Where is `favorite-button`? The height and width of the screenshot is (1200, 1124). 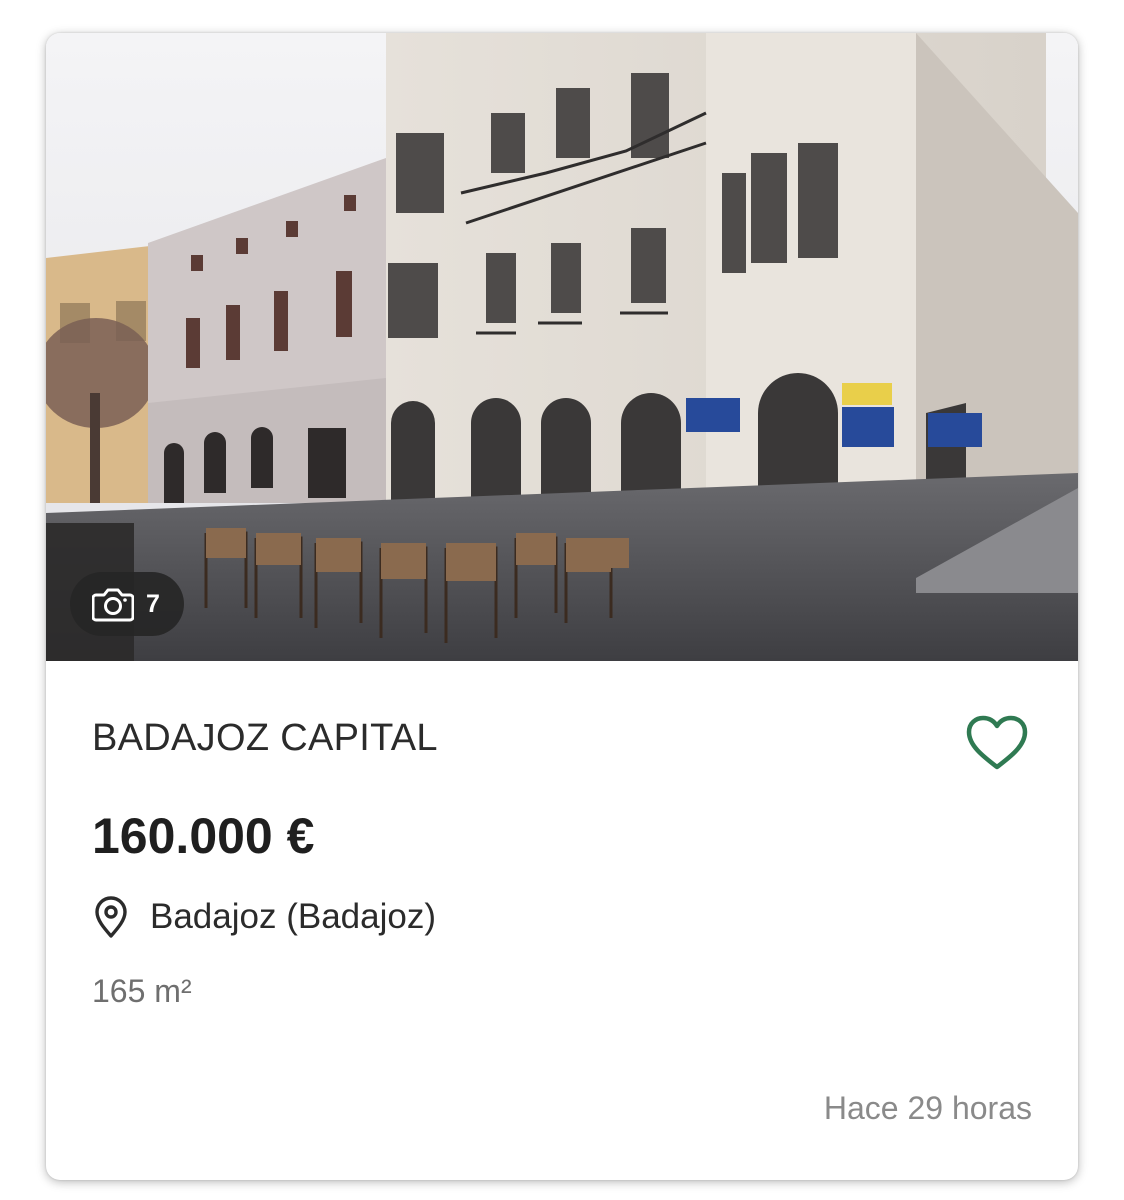
favorite-button is located at coordinates (997, 743).